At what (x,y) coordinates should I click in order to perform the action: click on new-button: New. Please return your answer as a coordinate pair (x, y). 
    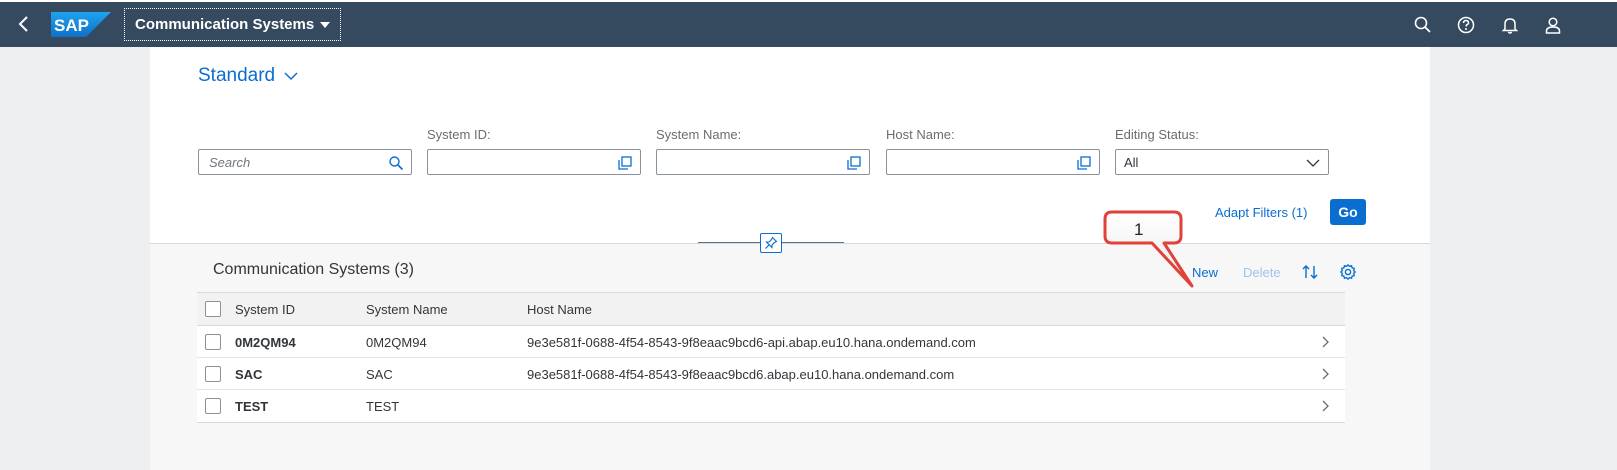
    Looking at the image, I should click on (1205, 272).